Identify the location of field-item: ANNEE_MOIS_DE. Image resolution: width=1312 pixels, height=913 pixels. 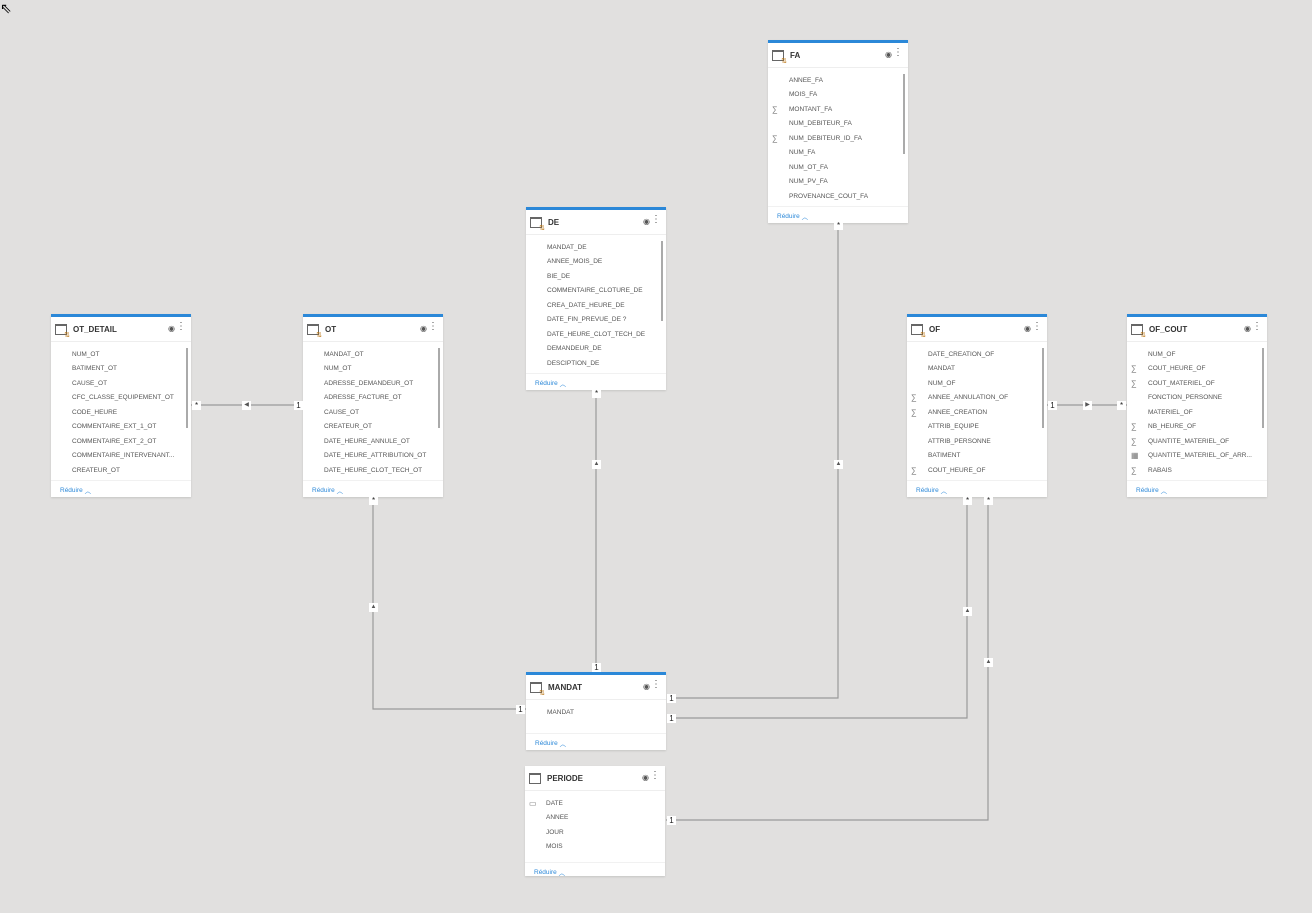
(596, 262).